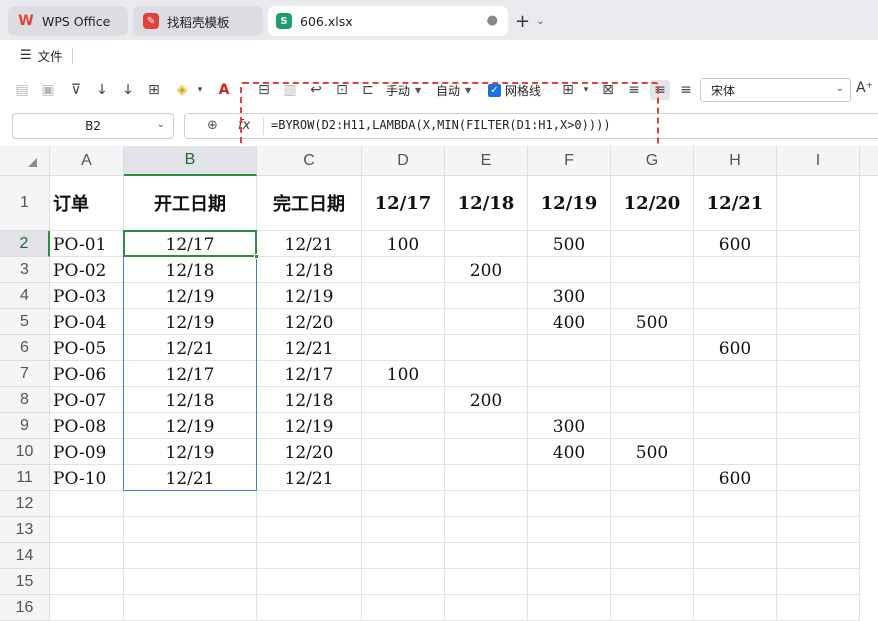  I want to click on cell-f5: 400, so click(569, 322).